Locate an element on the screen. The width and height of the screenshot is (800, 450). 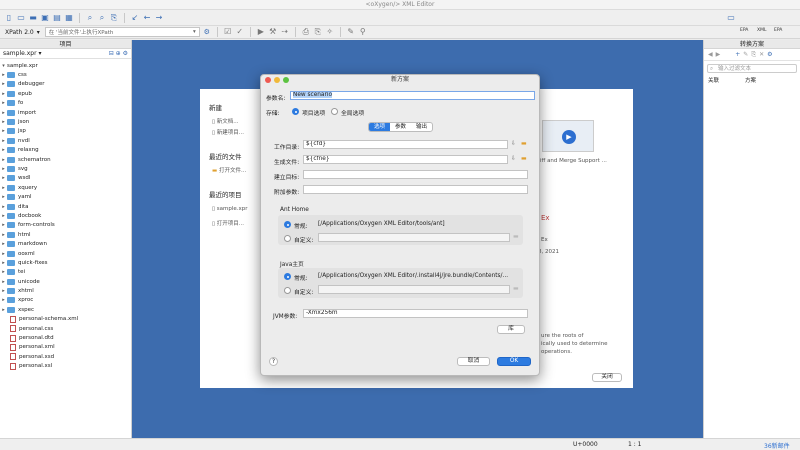
back-icon: ◀ is located at coordinates (710, 54).